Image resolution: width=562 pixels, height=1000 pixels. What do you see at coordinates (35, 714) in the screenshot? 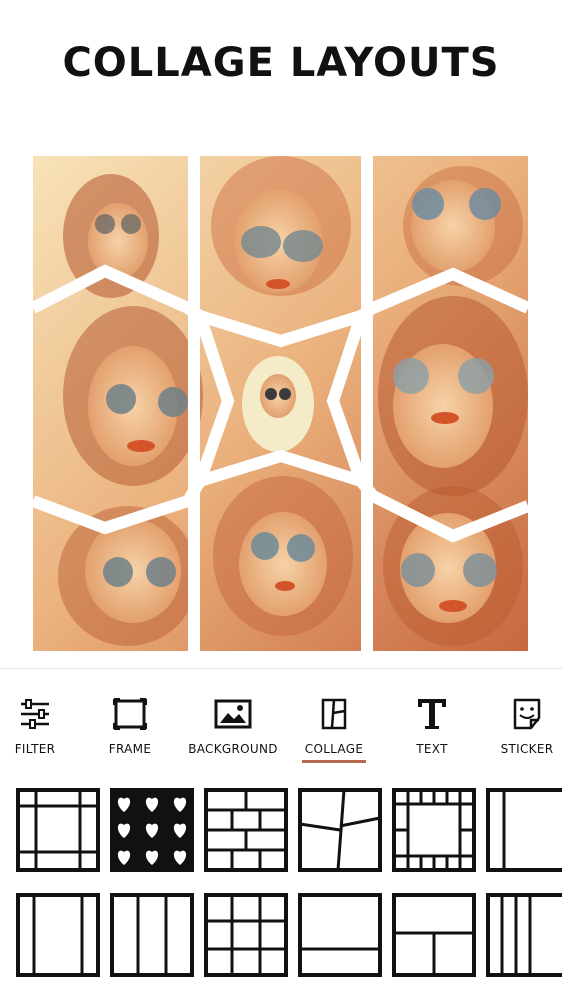
I see `sliders-icon` at bounding box center [35, 714].